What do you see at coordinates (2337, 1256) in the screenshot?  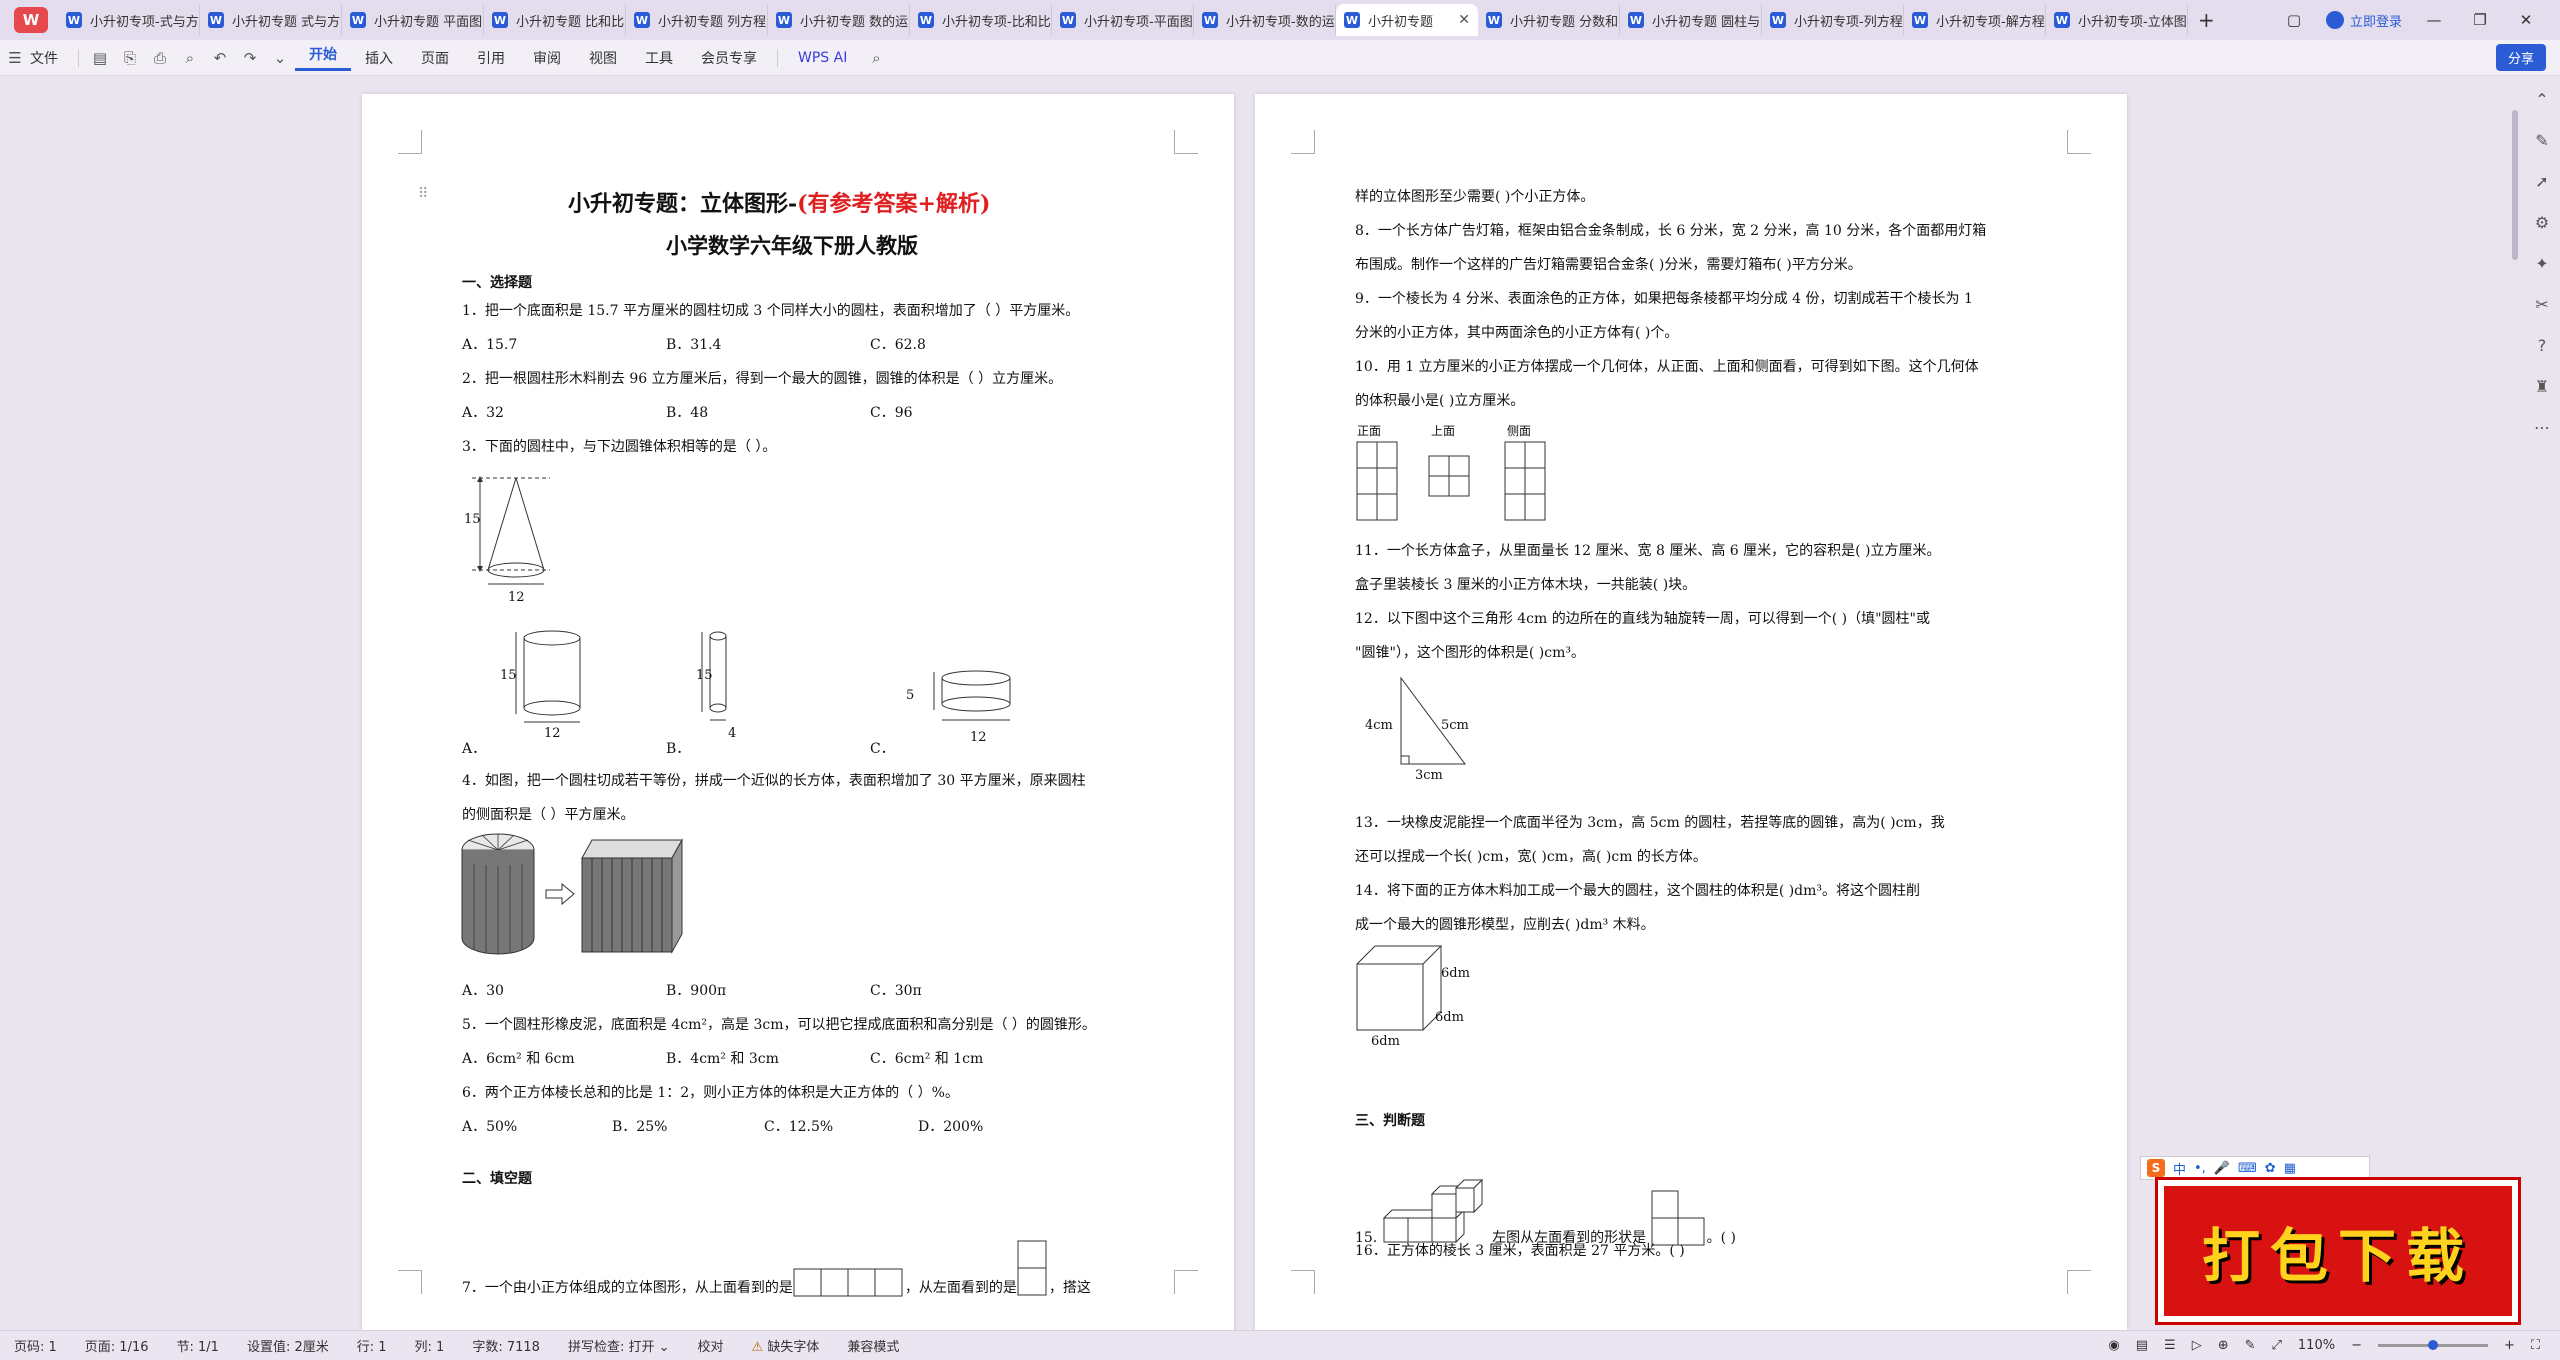 I see `download-banner-label: 打包下载` at bounding box center [2337, 1256].